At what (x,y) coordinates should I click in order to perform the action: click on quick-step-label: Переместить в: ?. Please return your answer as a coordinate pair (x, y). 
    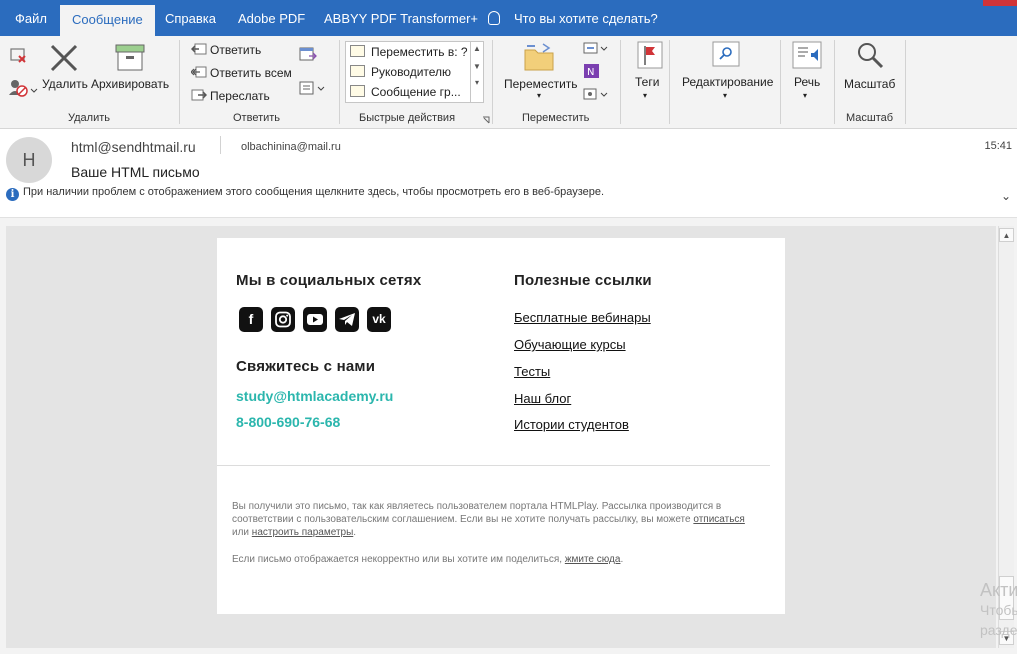
    Looking at the image, I should click on (419, 52).